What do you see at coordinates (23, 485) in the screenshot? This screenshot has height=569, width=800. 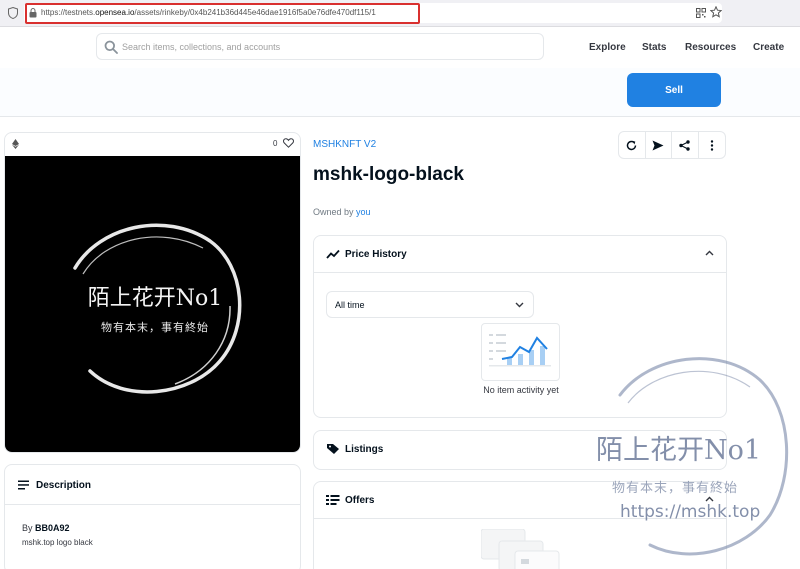 I see `list-lines-icon` at bounding box center [23, 485].